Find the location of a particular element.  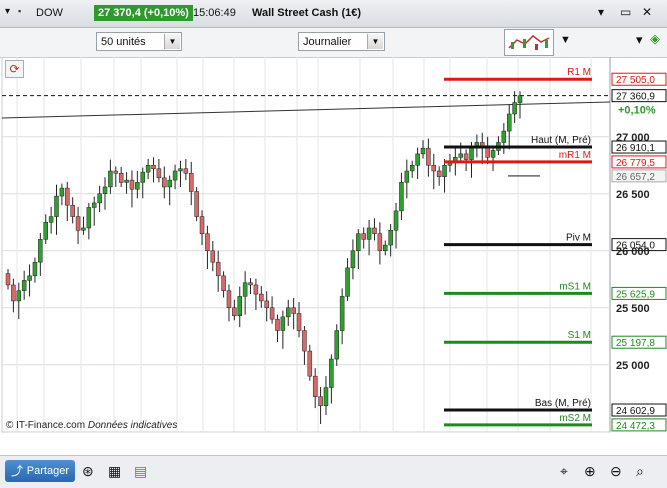

y-tick-label: 26 500 is located at coordinates (633, 195).